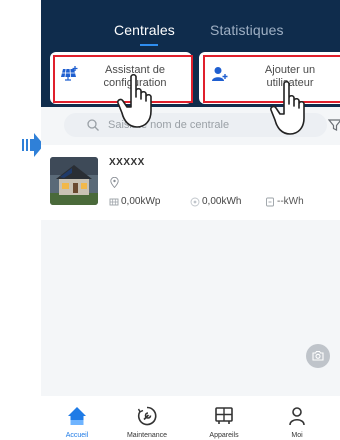  I want to click on plant-thumbnail, so click(74, 181).